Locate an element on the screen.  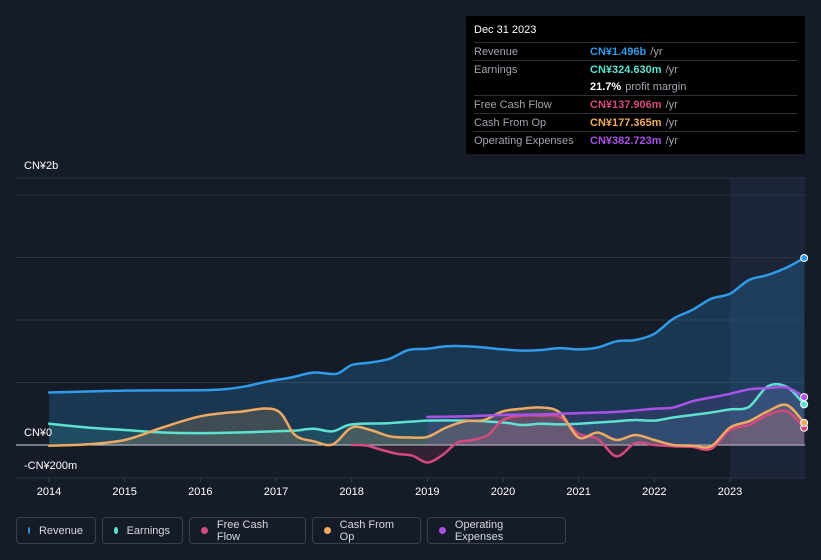
tooltip-row-cfo: Cash From Op CN¥177.365m /yr is located at coordinates (635, 122).